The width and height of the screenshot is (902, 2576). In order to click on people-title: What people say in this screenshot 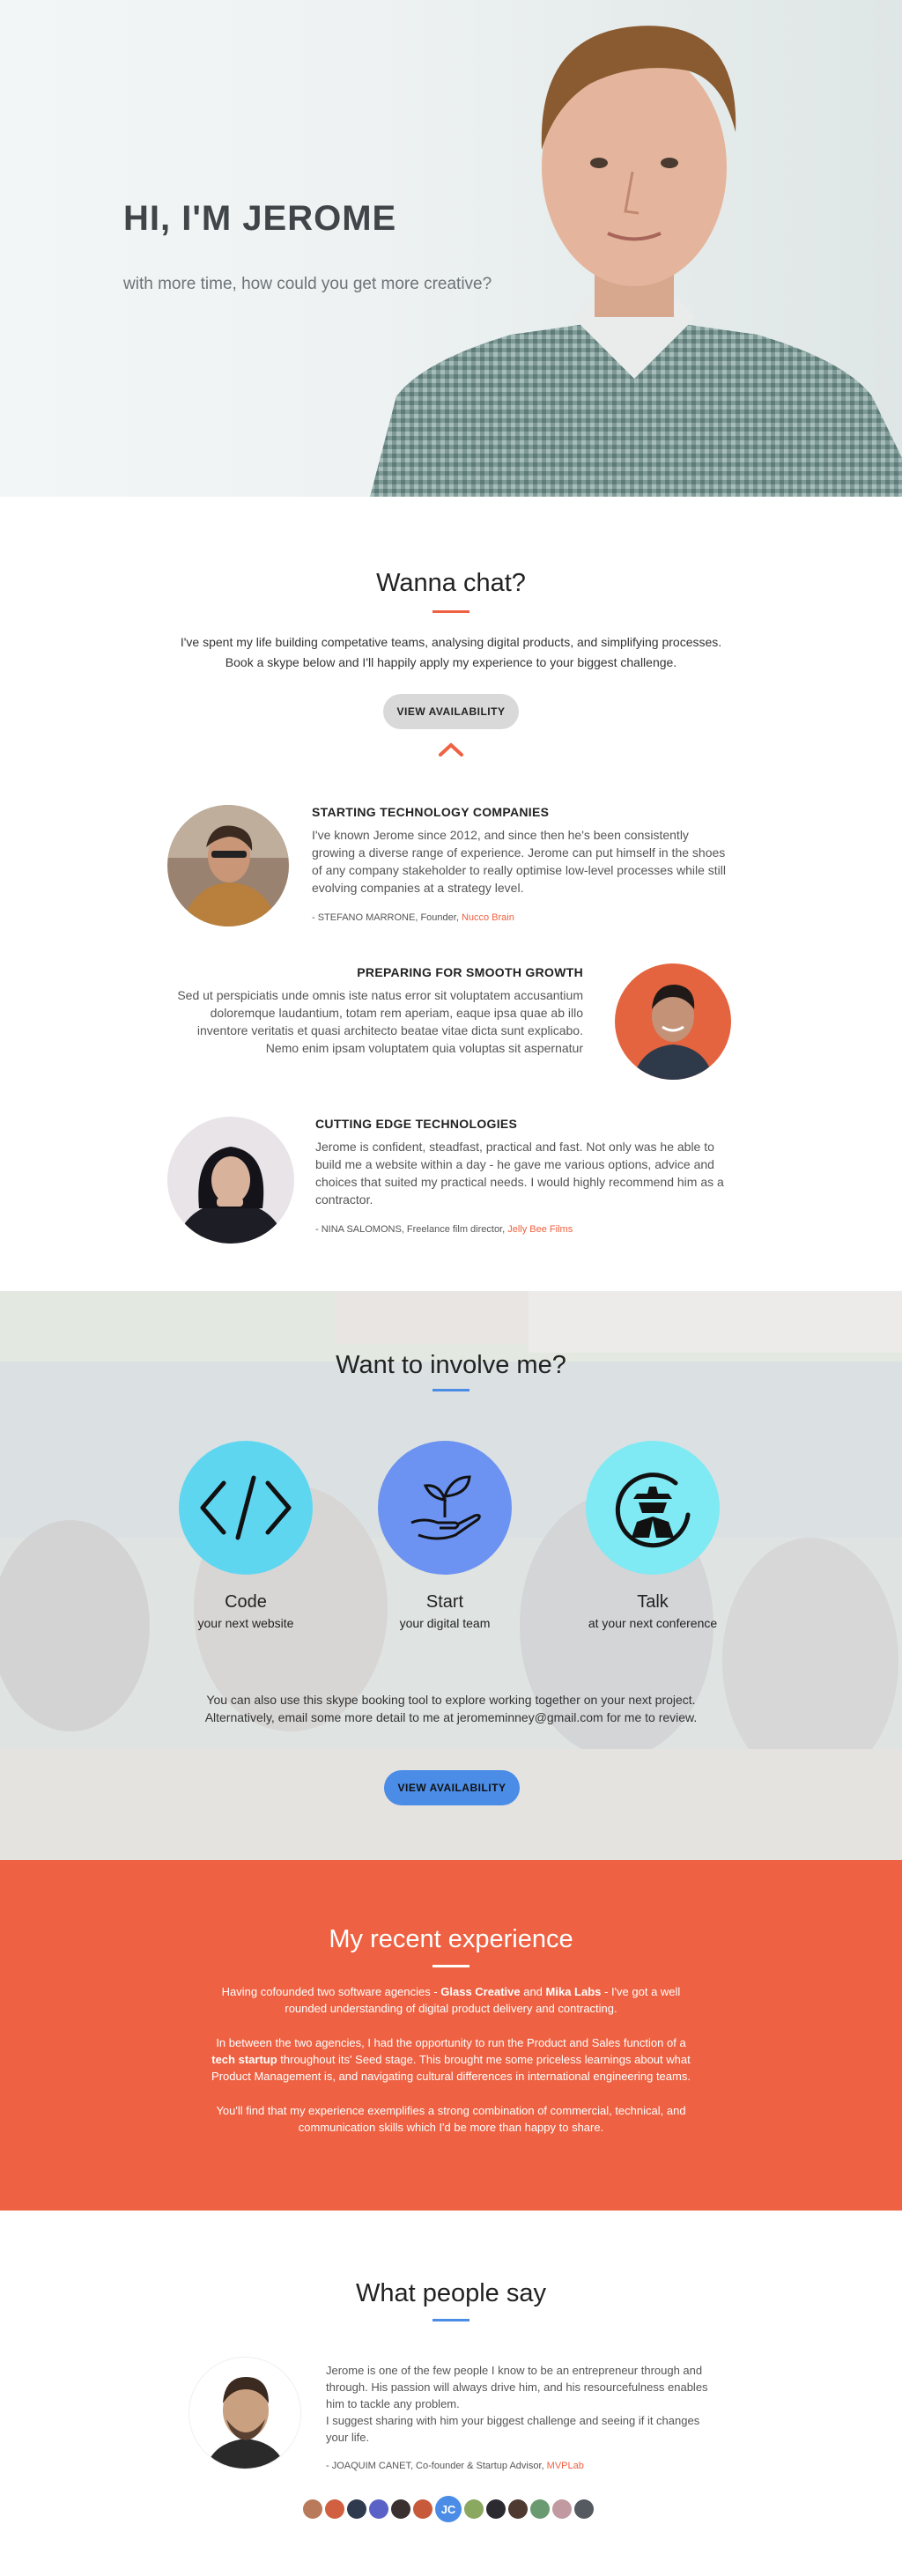, I will do `click(450, 2293)`.